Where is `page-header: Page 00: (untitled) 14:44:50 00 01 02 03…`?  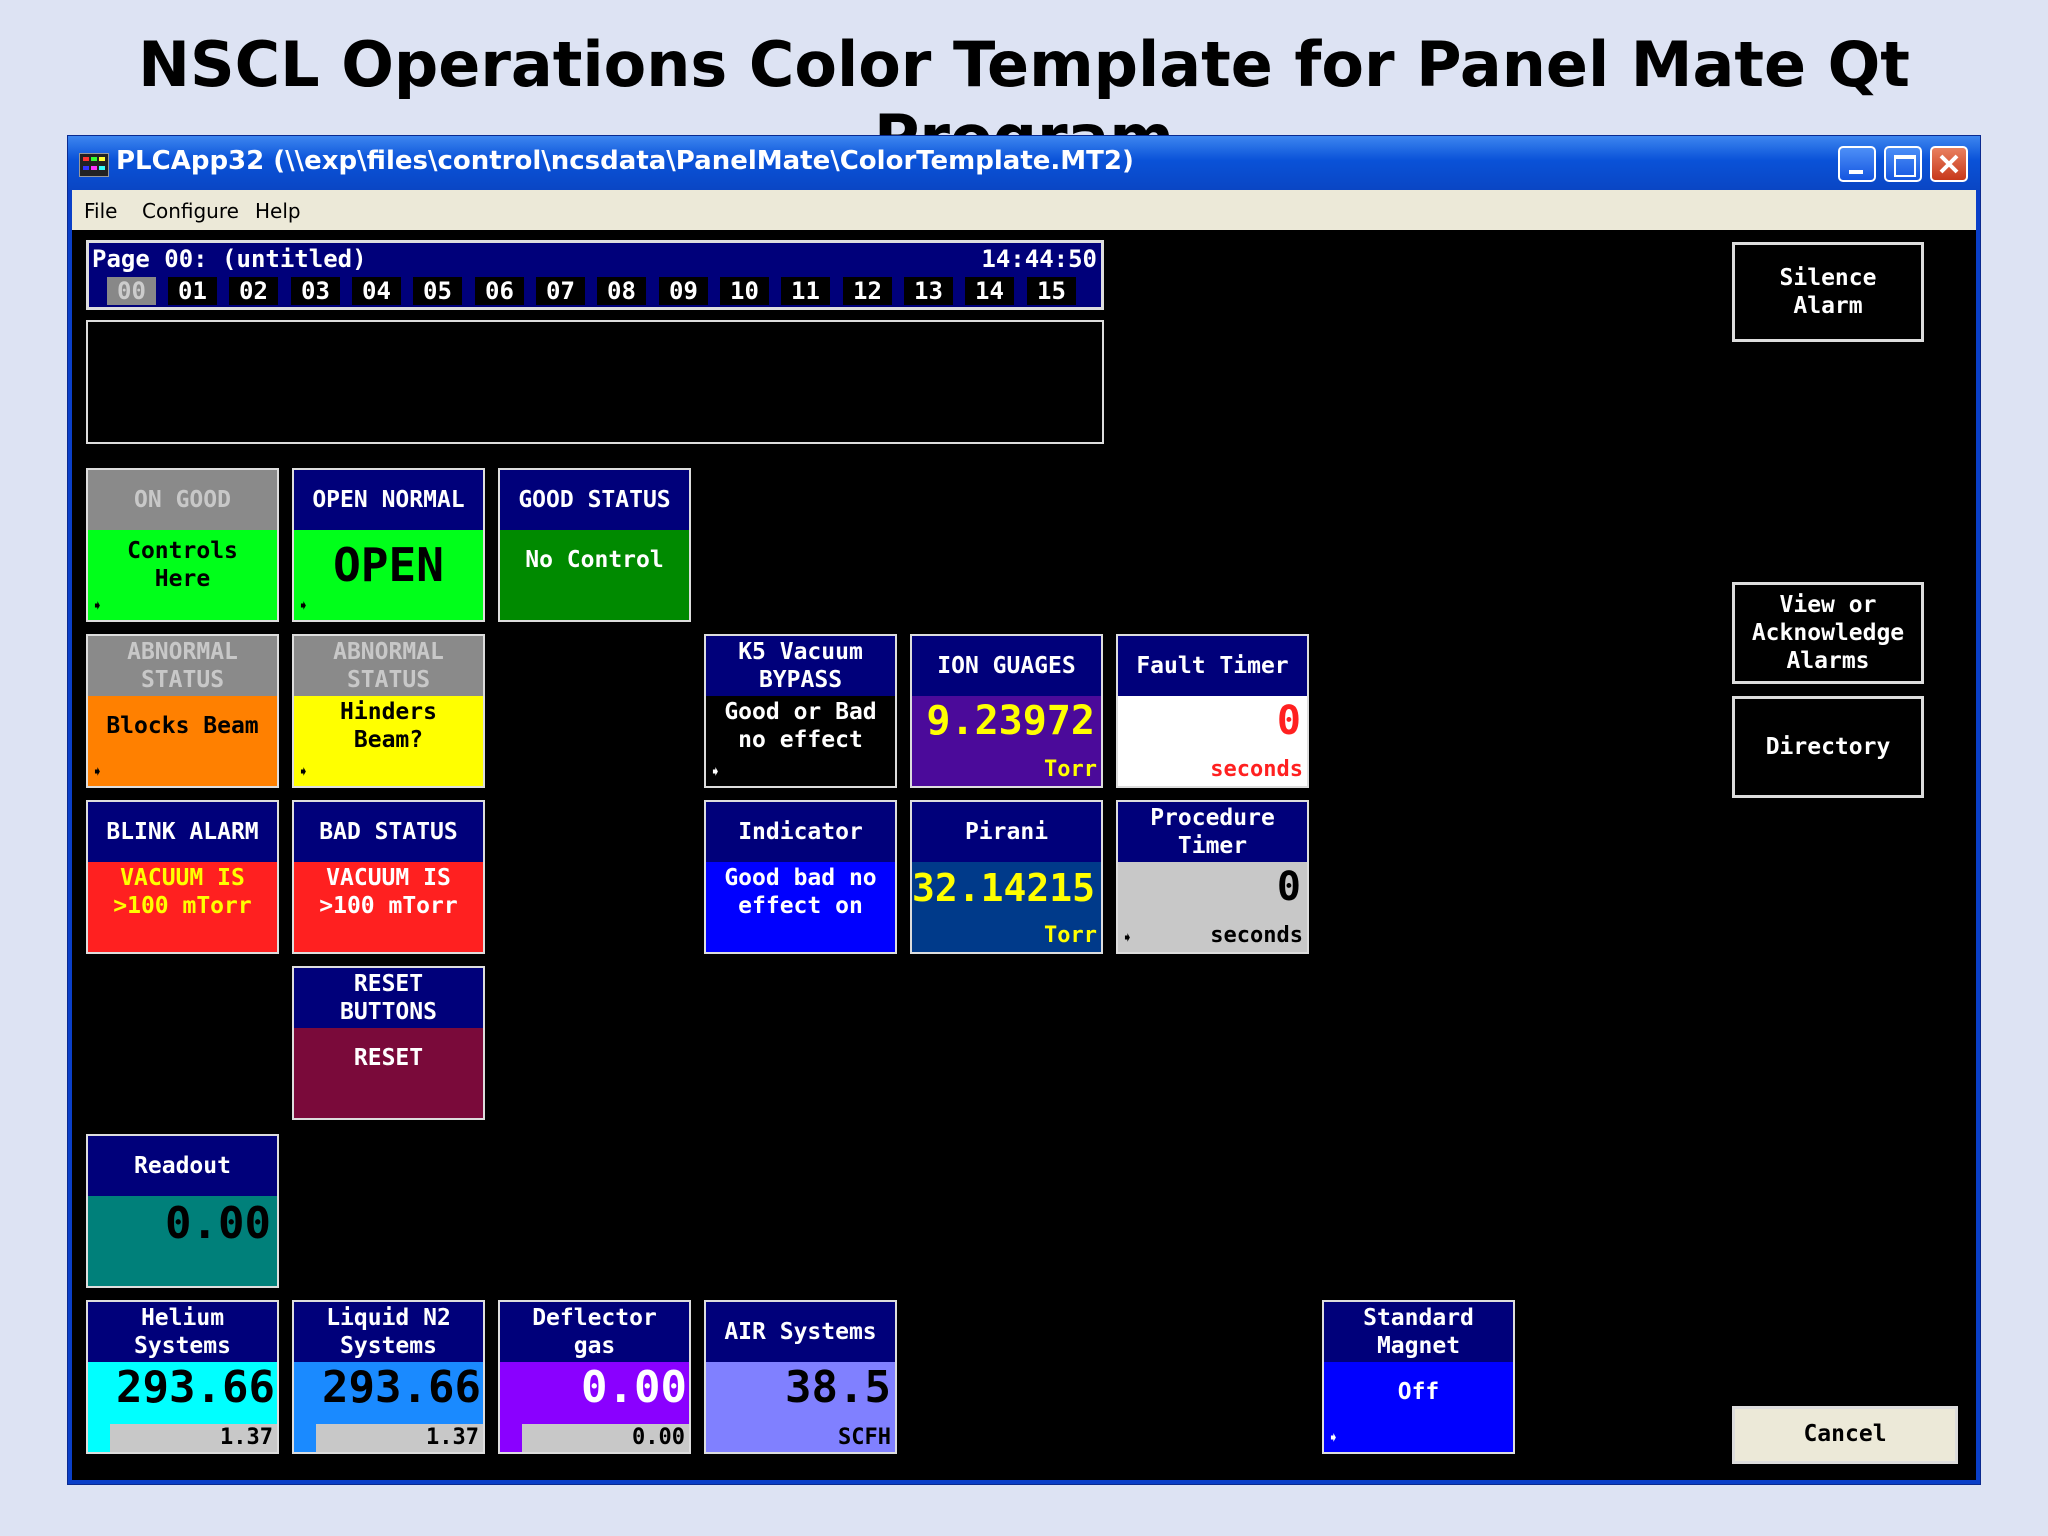 page-header: Page 00: (untitled) 14:44:50 00 01 02 03… is located at coordinates (595, 275).